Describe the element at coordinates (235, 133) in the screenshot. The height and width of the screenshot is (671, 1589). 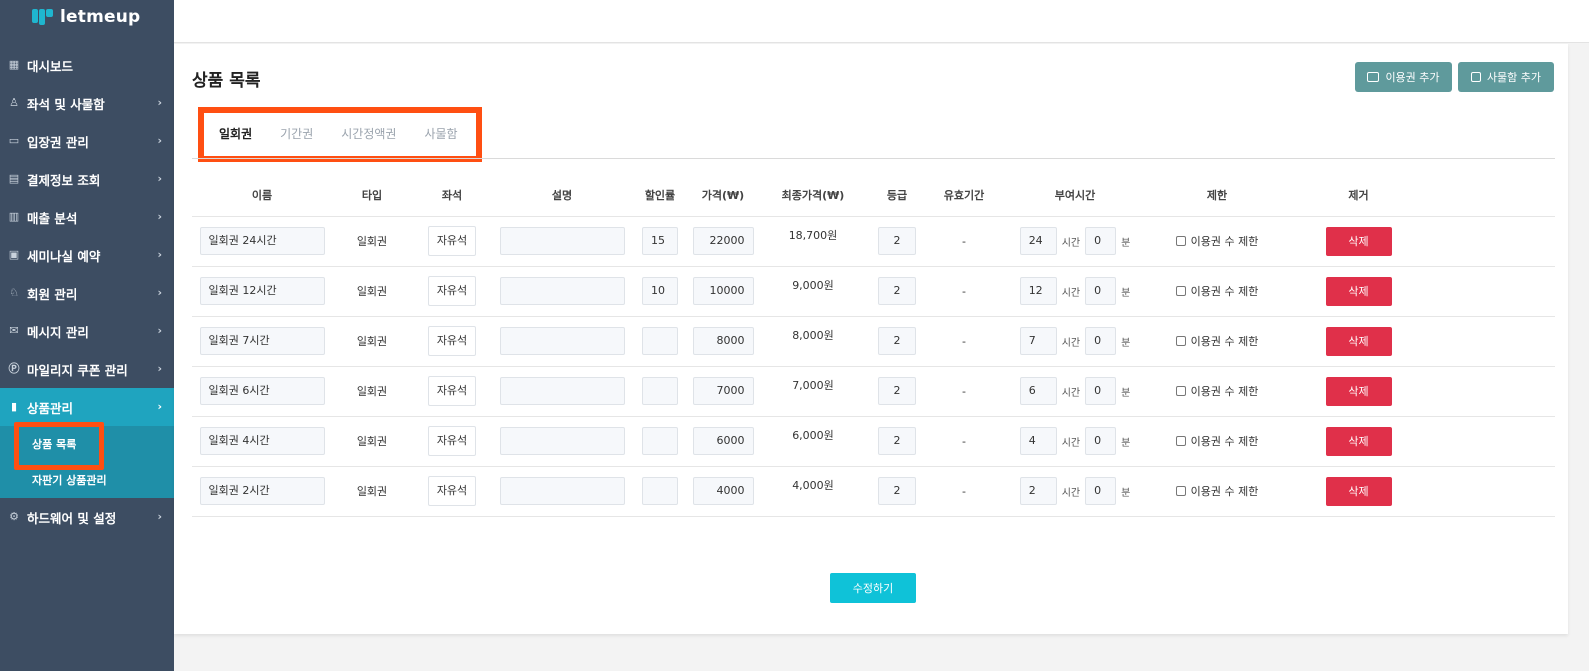
I see `tab-one-time: 일회권` at that location.